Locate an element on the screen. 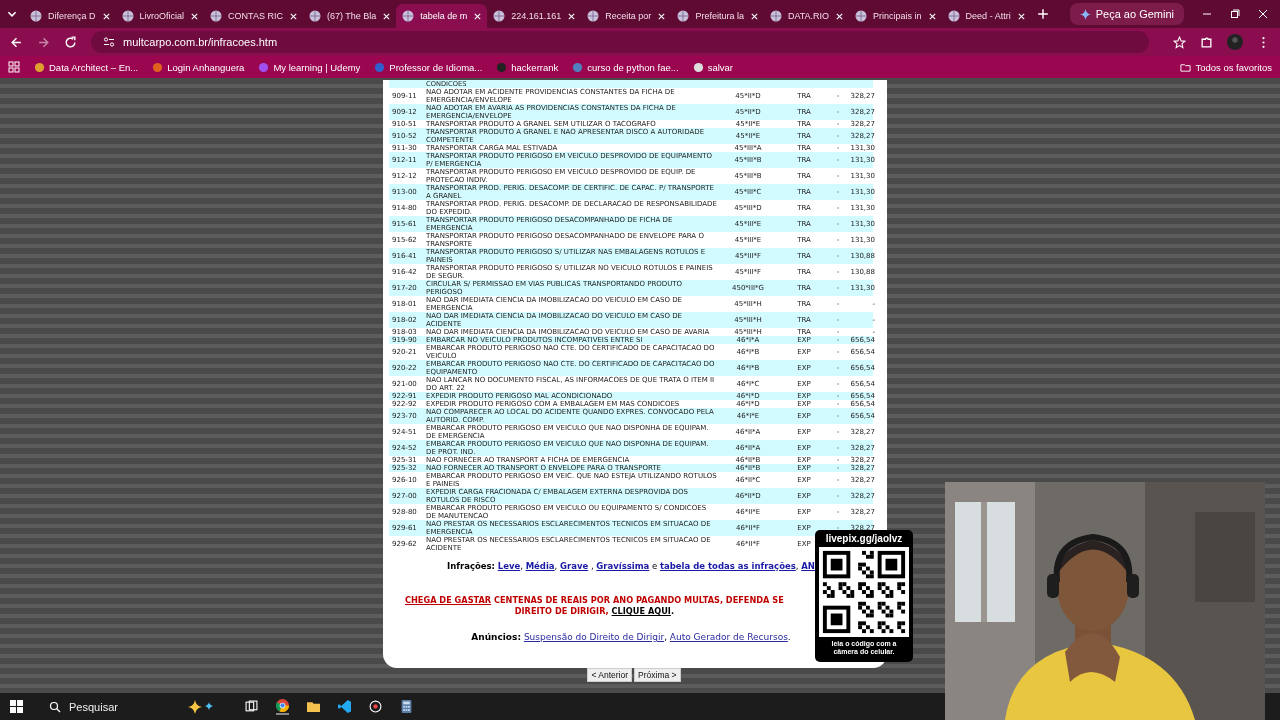 The image size is (1280, 720). link: Suspensão do Direito de Dirigir is located at coordinates (594, 637).